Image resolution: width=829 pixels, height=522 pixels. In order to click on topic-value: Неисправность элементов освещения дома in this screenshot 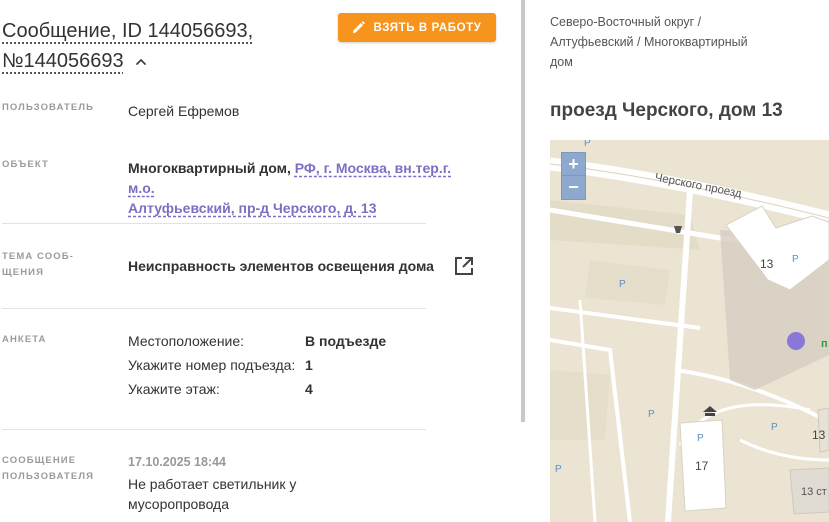, I will do `click(281, 266)`.